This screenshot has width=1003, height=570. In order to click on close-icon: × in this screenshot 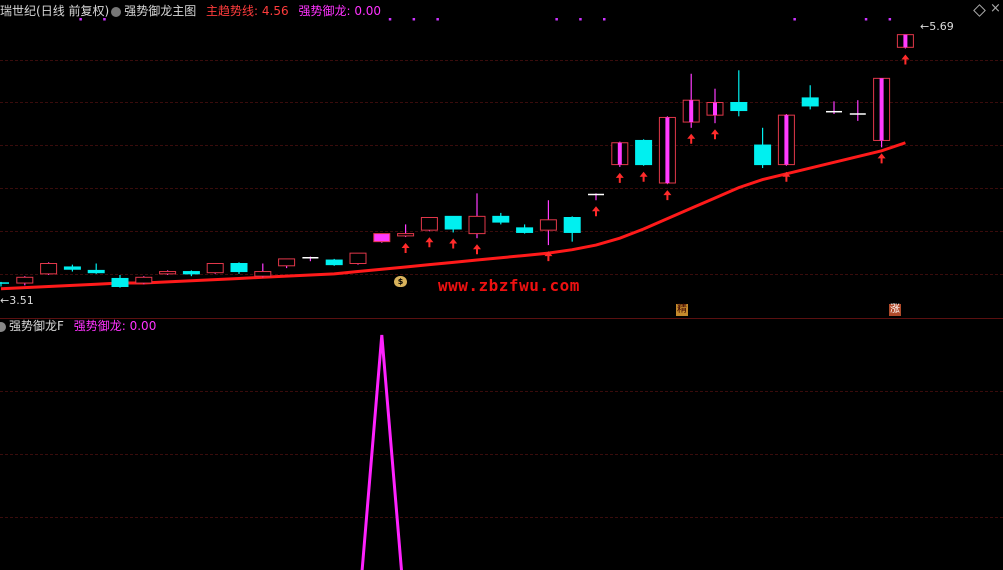, I will do `click(995, 9)`.